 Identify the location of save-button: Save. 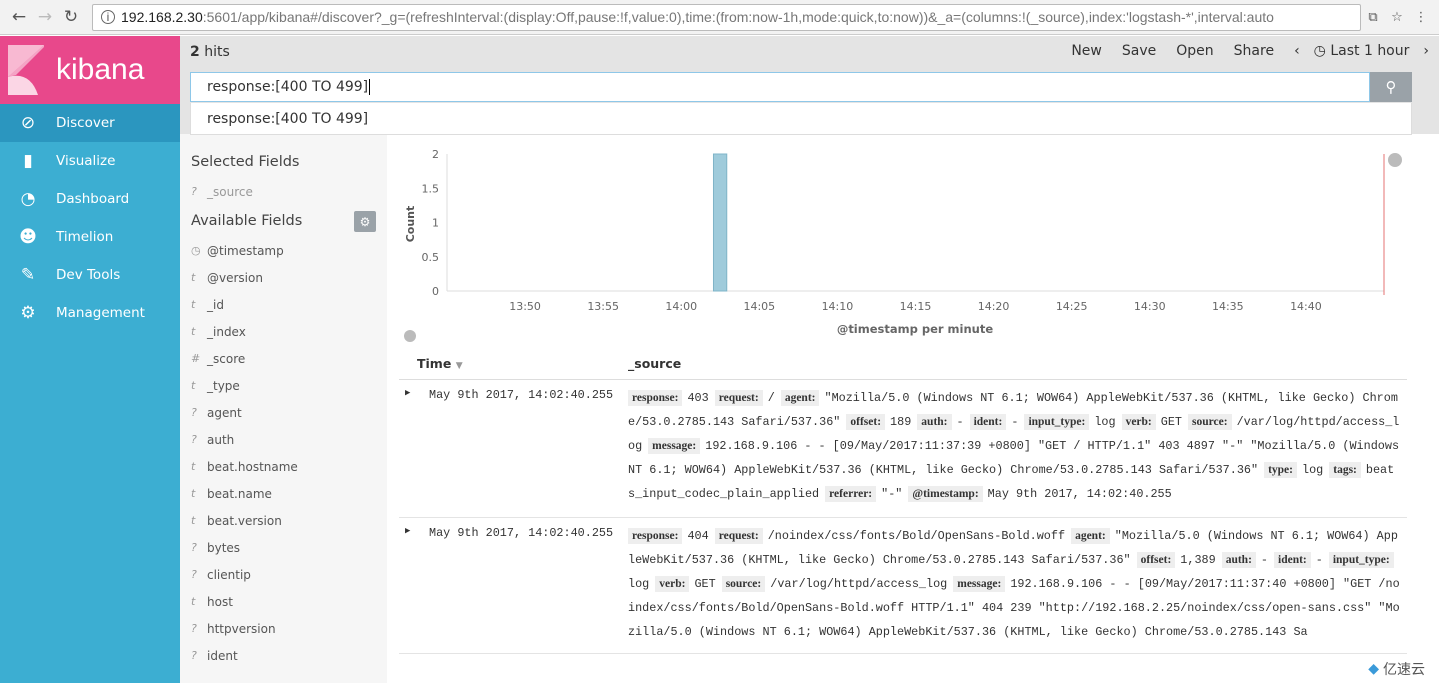
(1139, 51).